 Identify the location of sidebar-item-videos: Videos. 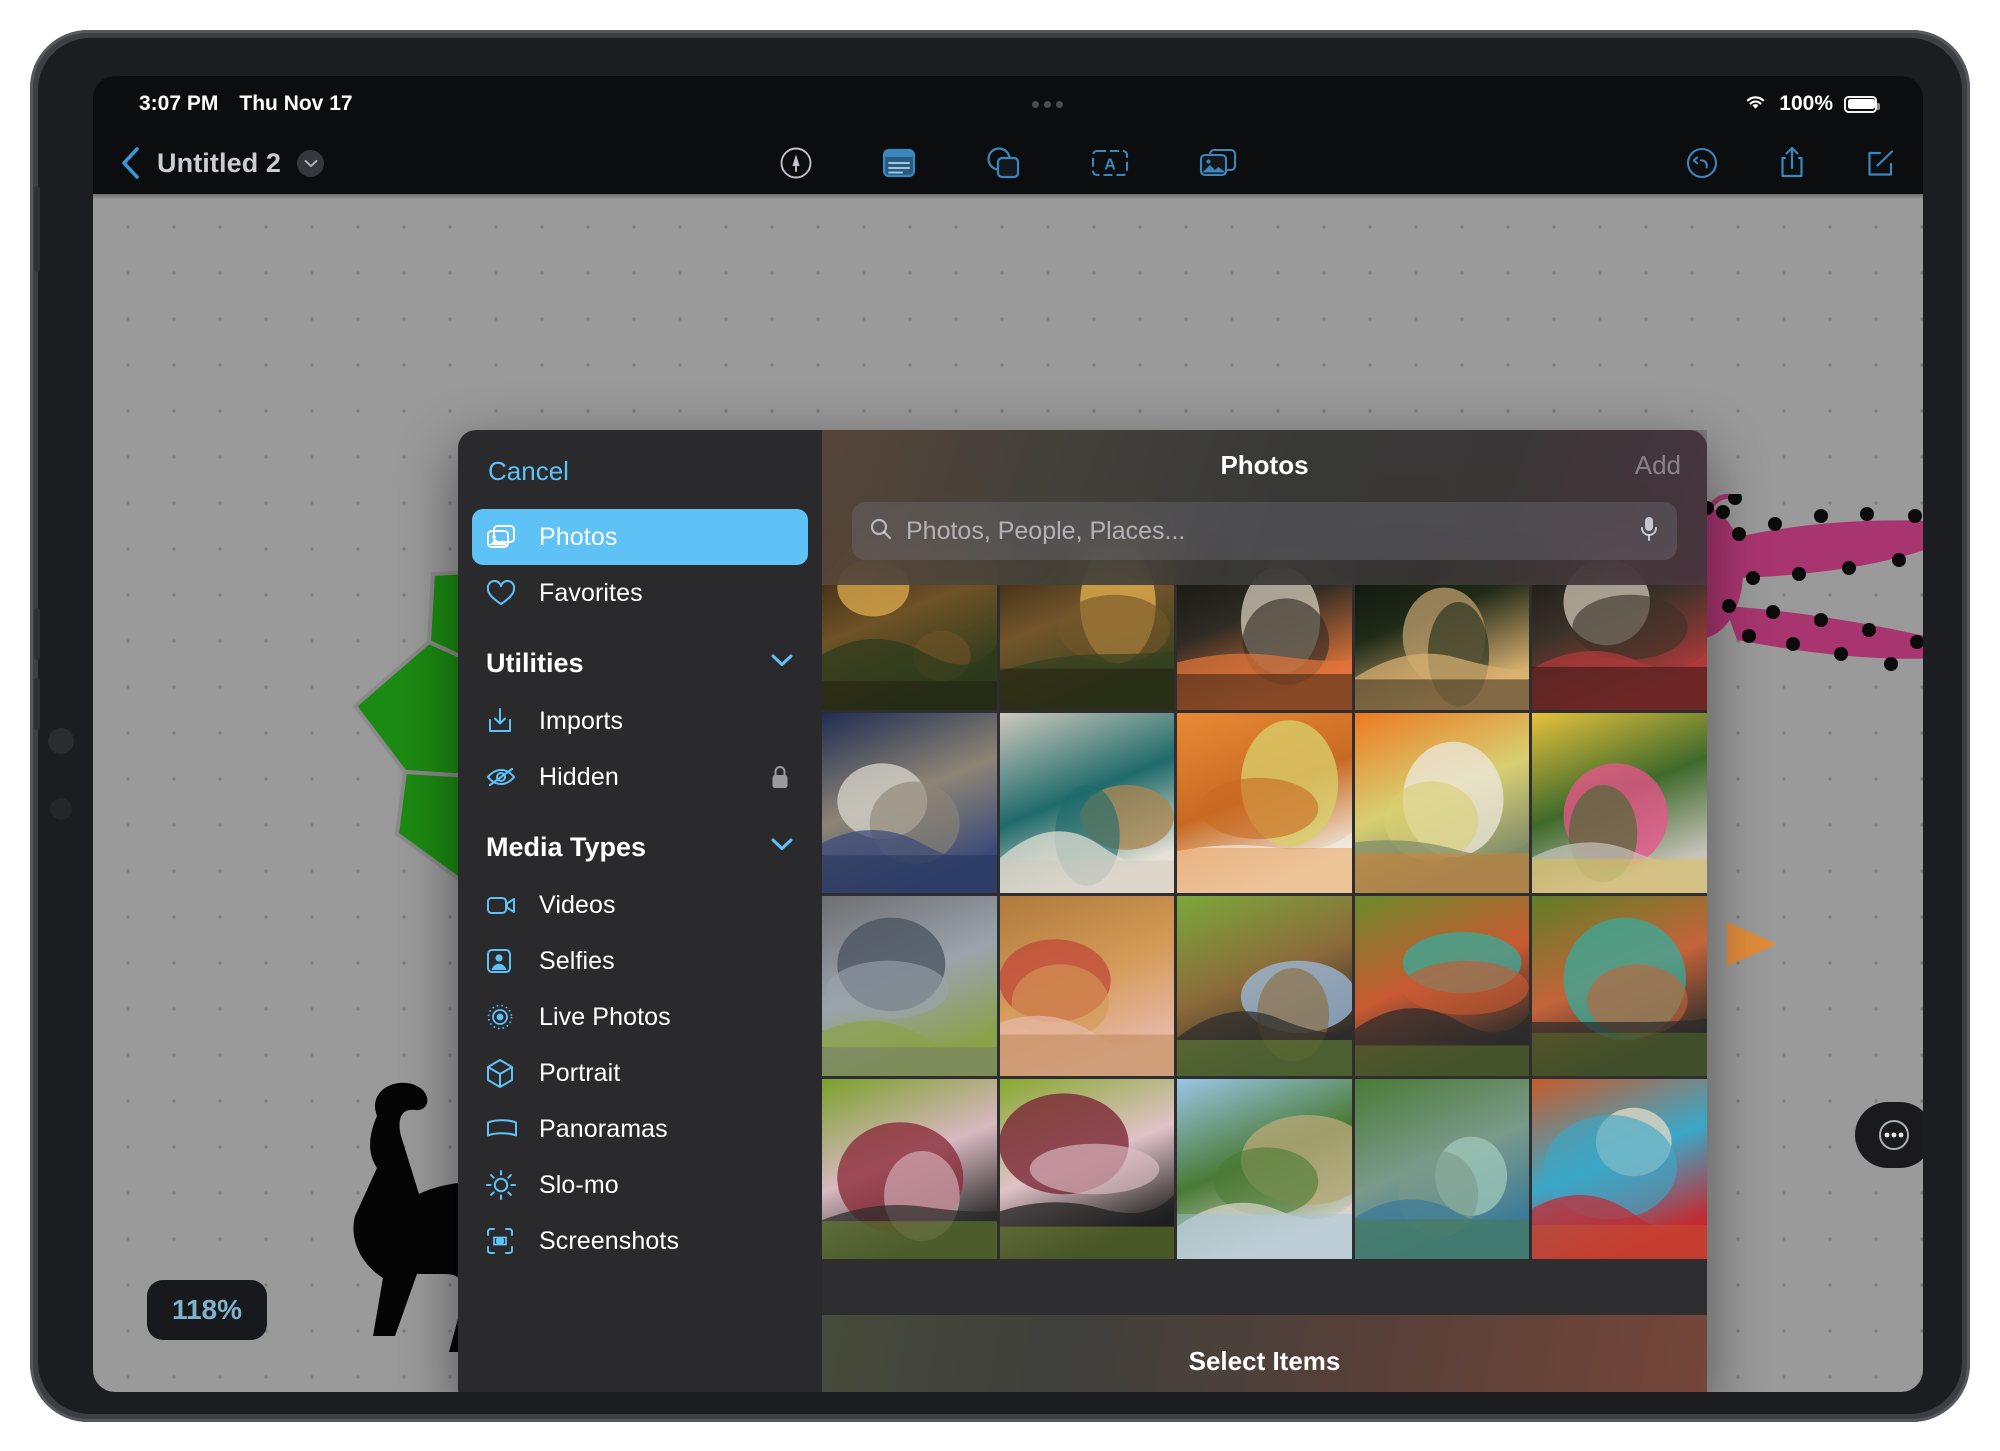
(640, 905).